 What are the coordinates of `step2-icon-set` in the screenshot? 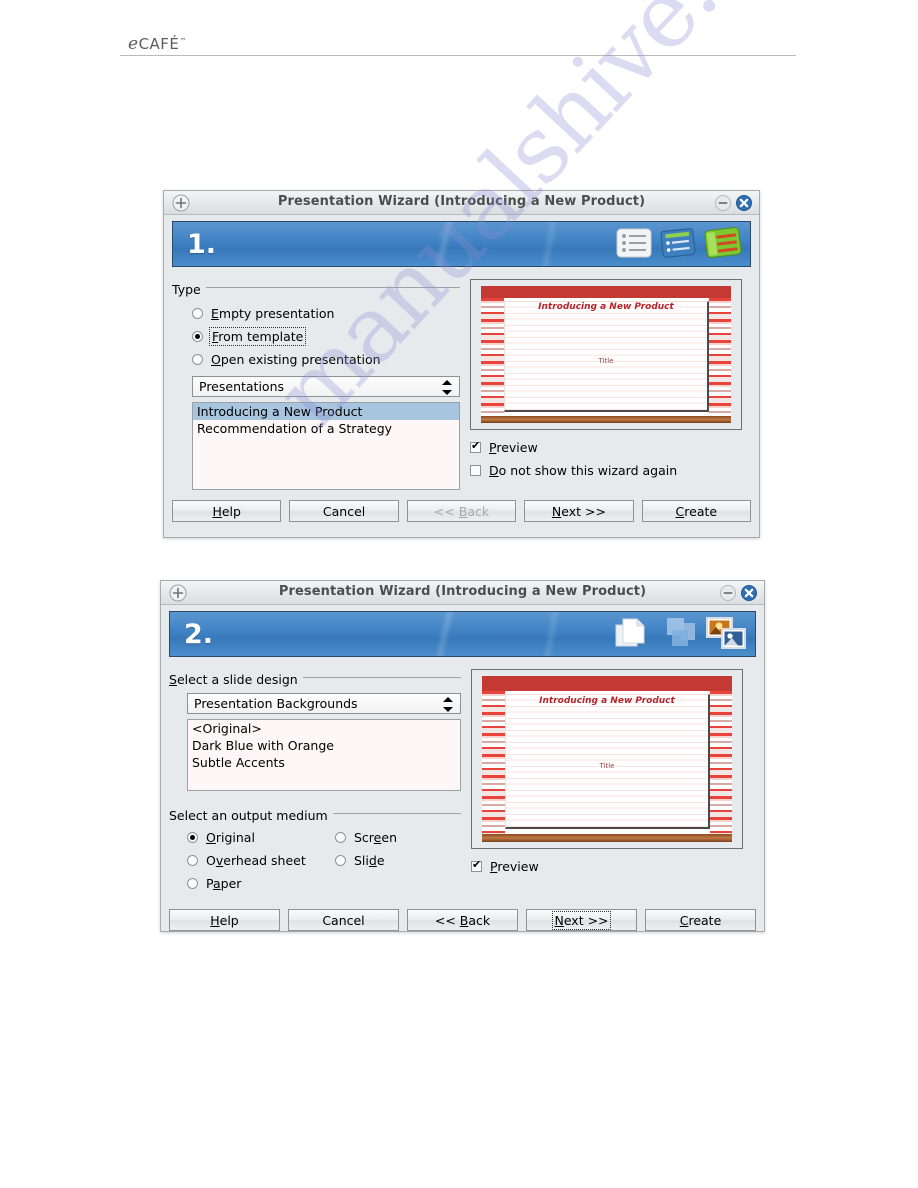 It's located at (679, 635).